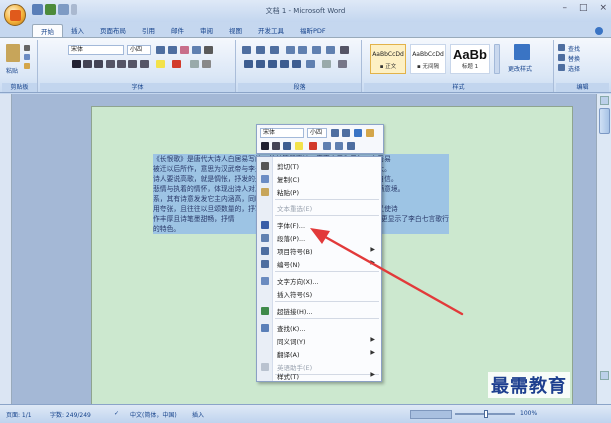 The height and width of the screenshot is (423, 611). What do you see at coordinates (132, 64) in the screenshot?
I see `superscript-icon` at bounding box center [132, 64].